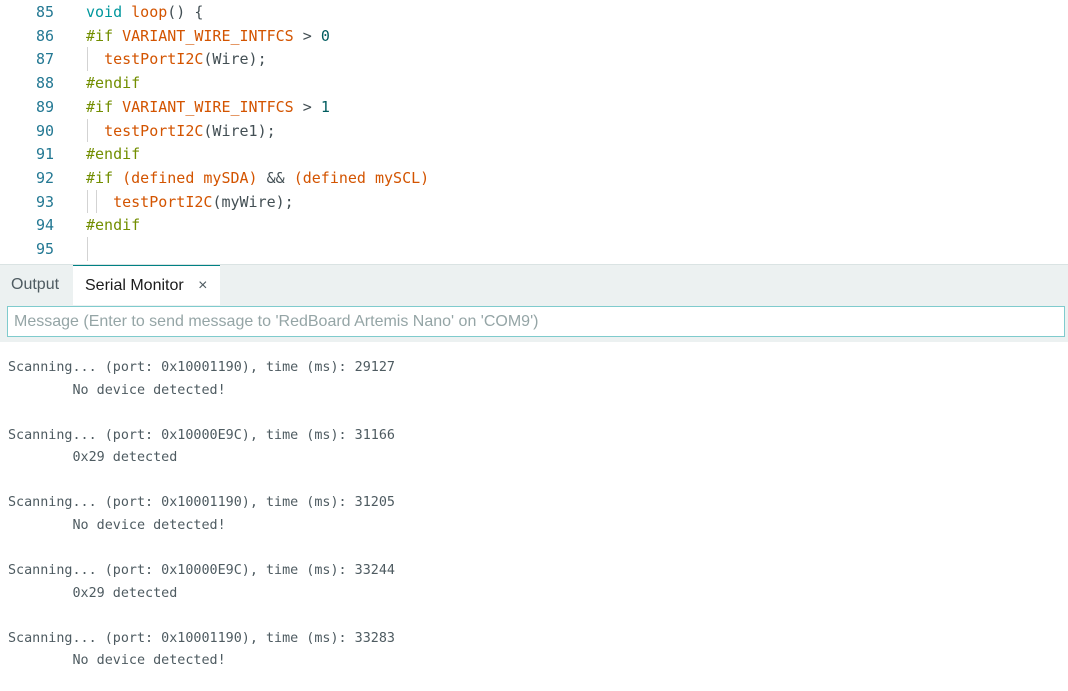 The width and height of the screenshot is (1068, 691). What do you see at coordinates (534, 59) in the screenshot?
I see `code-line: 87 testPortI2C(Wire);` at bounding box center [534, 59].